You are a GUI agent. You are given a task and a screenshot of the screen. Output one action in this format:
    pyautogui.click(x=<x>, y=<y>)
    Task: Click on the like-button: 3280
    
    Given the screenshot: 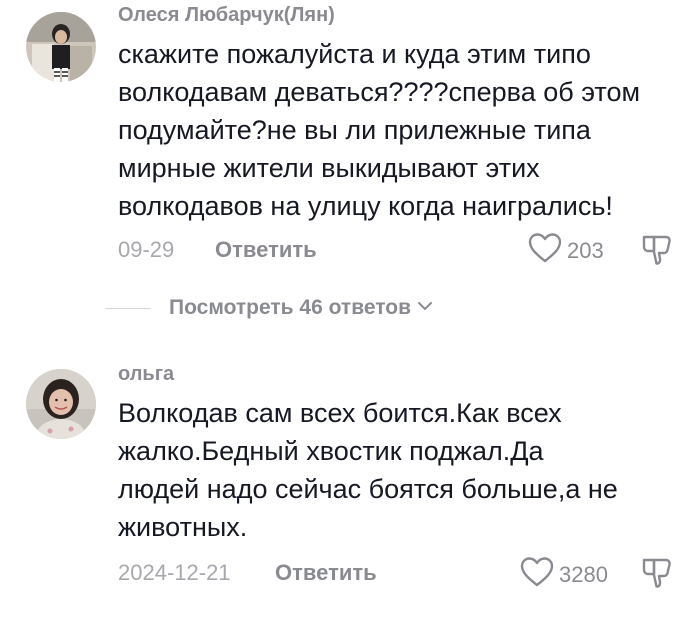 What is the action you would take?
    pyautogui.click(x=564, y=574)
    